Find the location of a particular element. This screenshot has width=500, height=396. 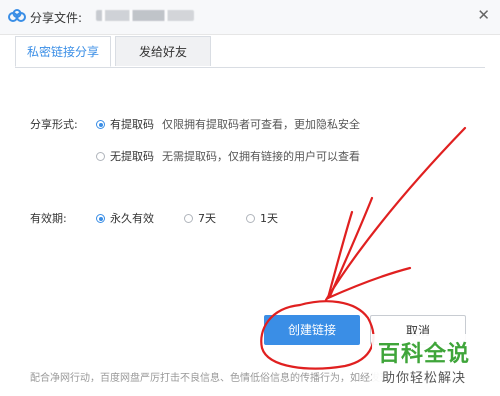

close-icon: ✕ is located at coordinates (483, 15).